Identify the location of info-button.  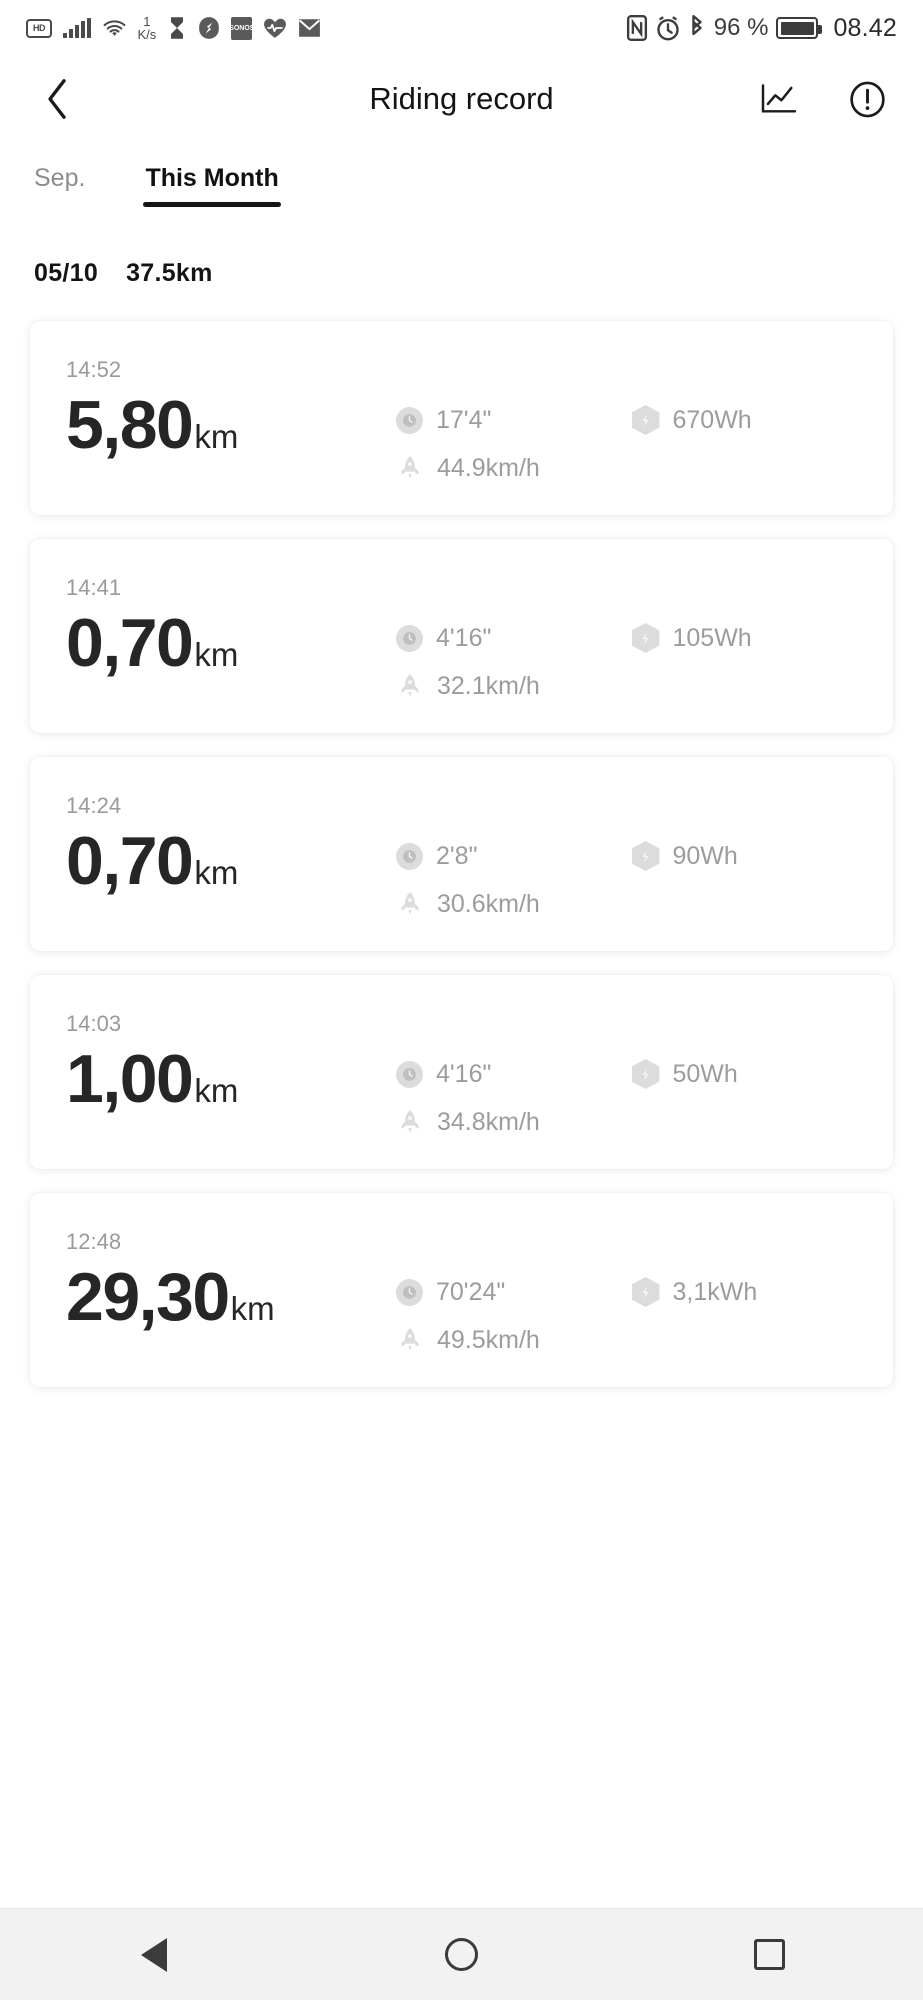
(867, 99).